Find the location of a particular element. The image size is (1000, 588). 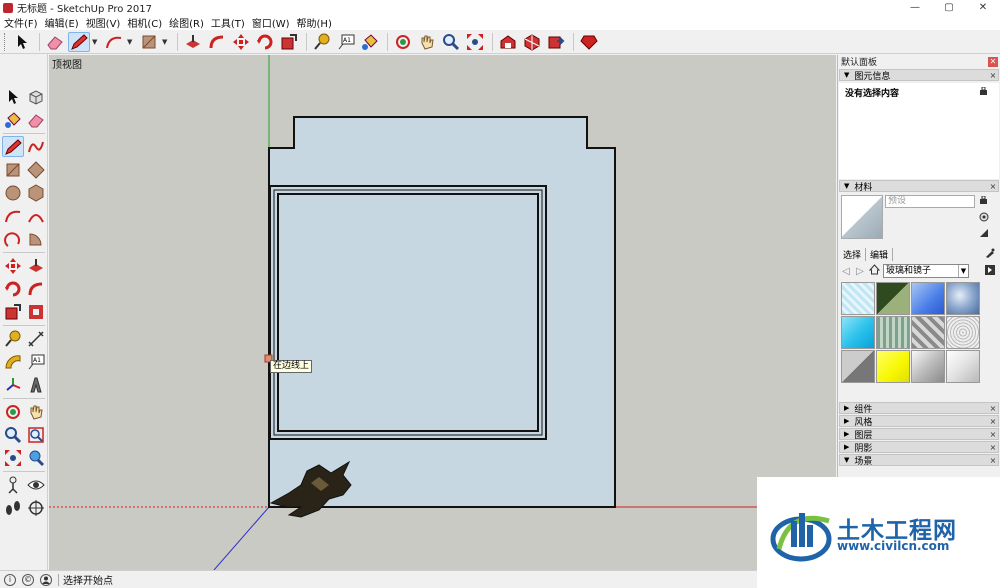

line-tool-dropdown-icon: ▼ is located at coordinates (96, 42).